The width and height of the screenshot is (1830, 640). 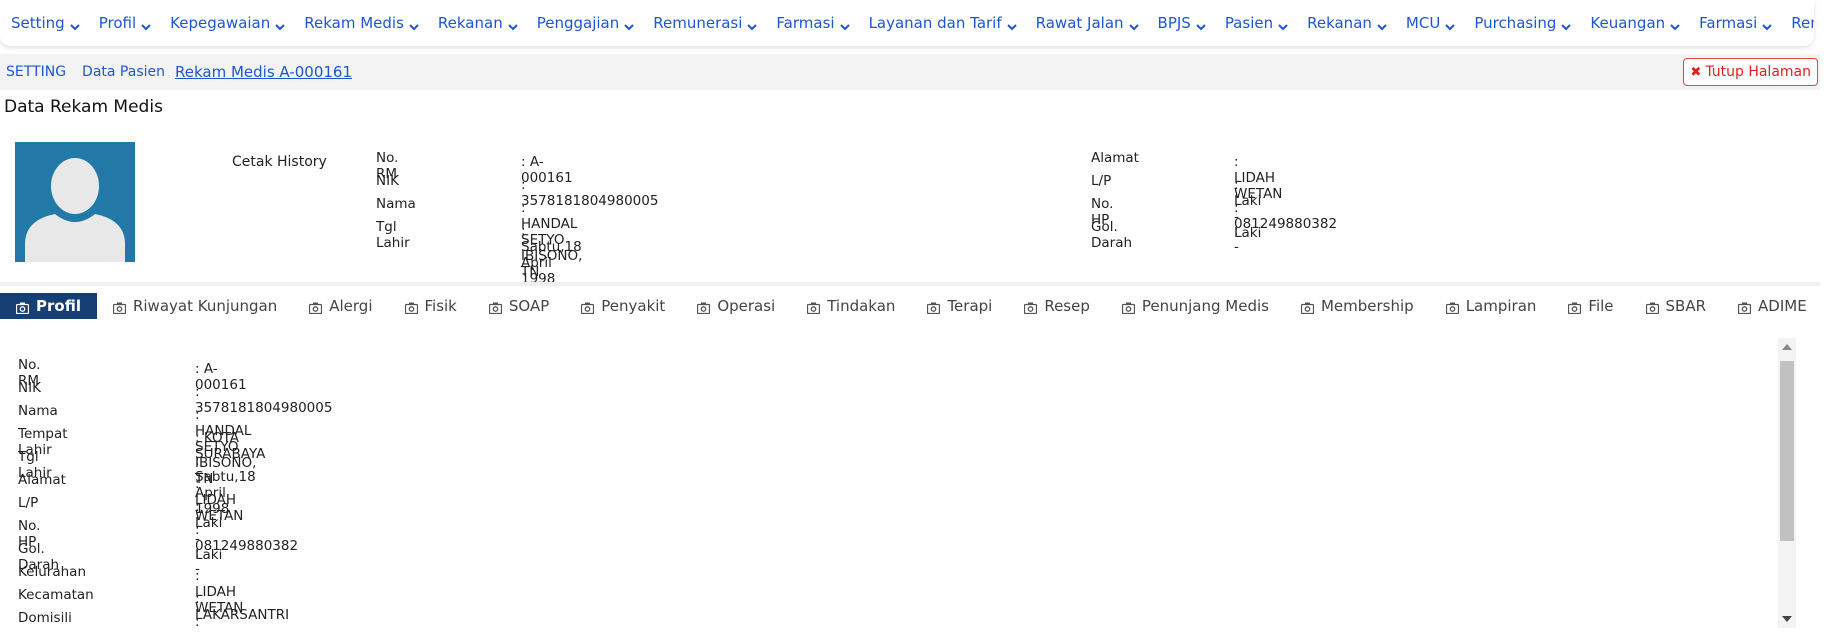 What do you see at coordinates (279, 162) in the screenshot?
I see `print-history-link: Cetak History` at bounding box center [279, 162].